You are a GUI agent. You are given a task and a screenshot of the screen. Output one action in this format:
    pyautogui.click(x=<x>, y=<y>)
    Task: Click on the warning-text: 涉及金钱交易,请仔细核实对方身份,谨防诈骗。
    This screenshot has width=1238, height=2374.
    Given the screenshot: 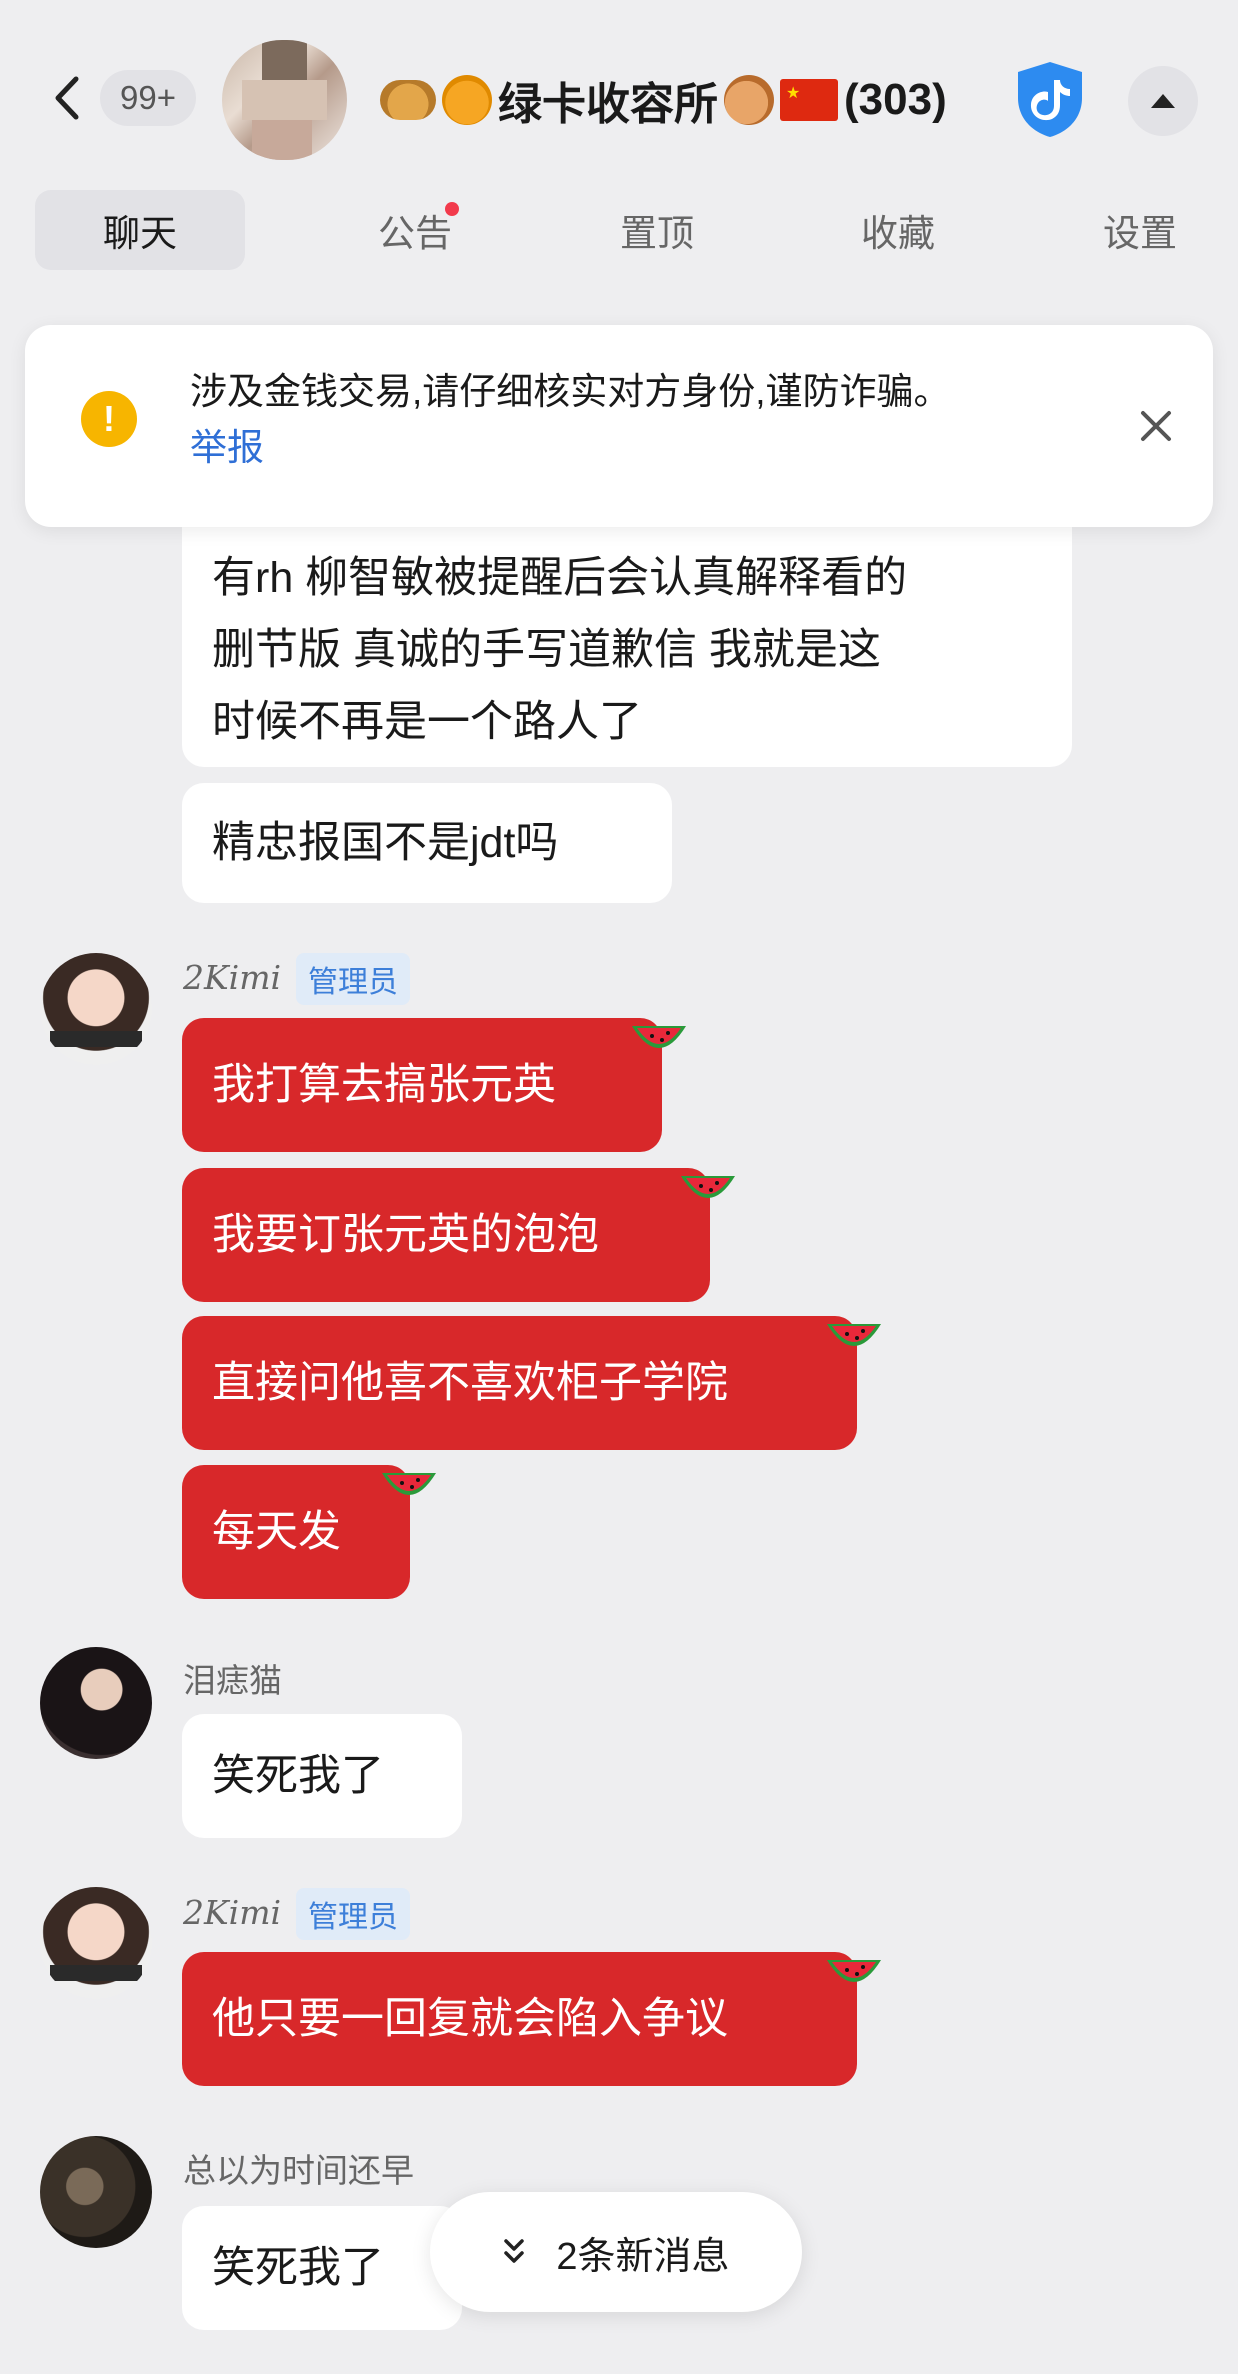 What is the action you would take?
    pyautogui.click(x=570, y=391)
    